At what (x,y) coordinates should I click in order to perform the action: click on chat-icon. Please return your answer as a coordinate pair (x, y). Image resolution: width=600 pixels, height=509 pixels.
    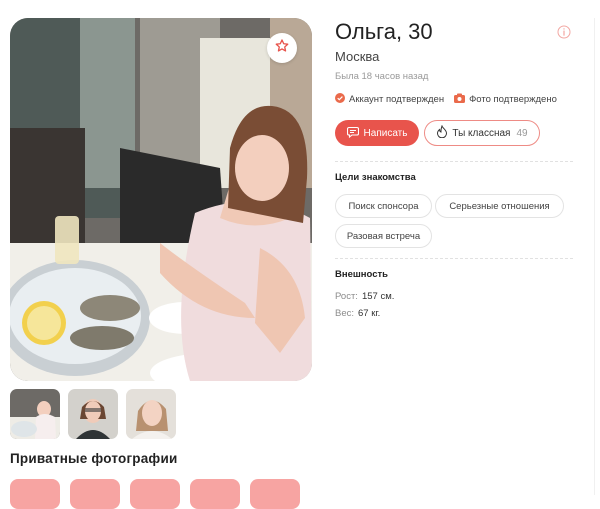
    Looking at the image, I should click on (352, 133).